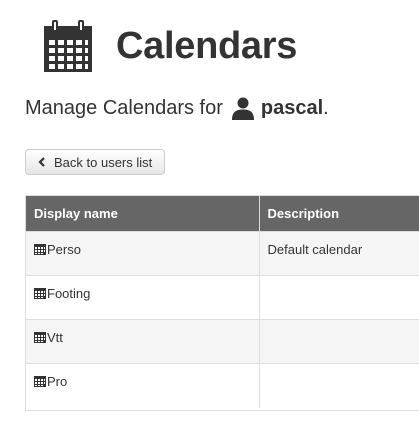 This screenshot has height=422, width=419. Describe the element at coordinates (339, 214) in the screenshot. I see `column-header-description: Description` at that location.